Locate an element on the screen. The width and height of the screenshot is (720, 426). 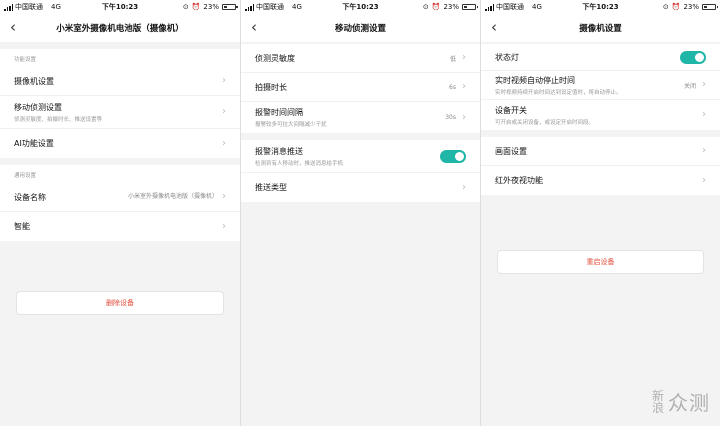
watermark-logo: 新浪 众测 is located at coordinates (681, 401).